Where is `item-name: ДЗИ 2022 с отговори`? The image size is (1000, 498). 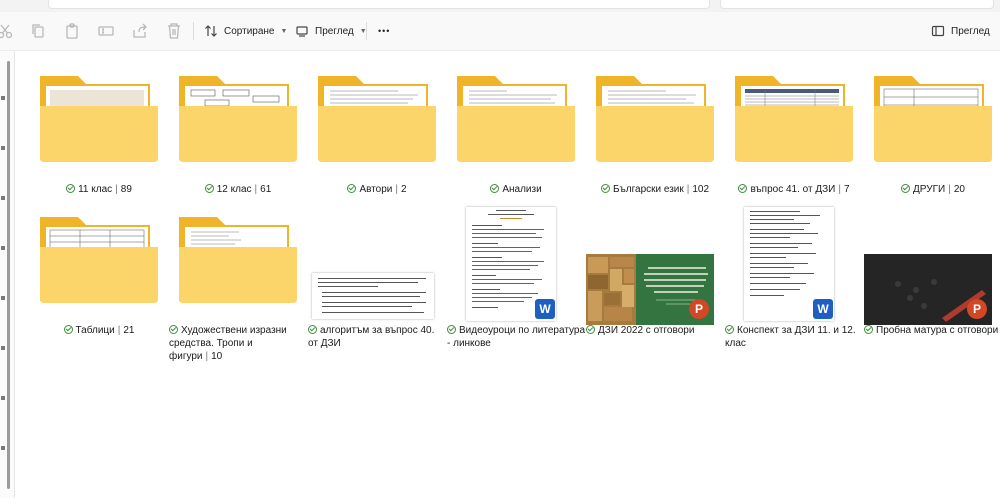 item-name: ДЗИ 2022 с отговори is located at coordinates (646, 330).